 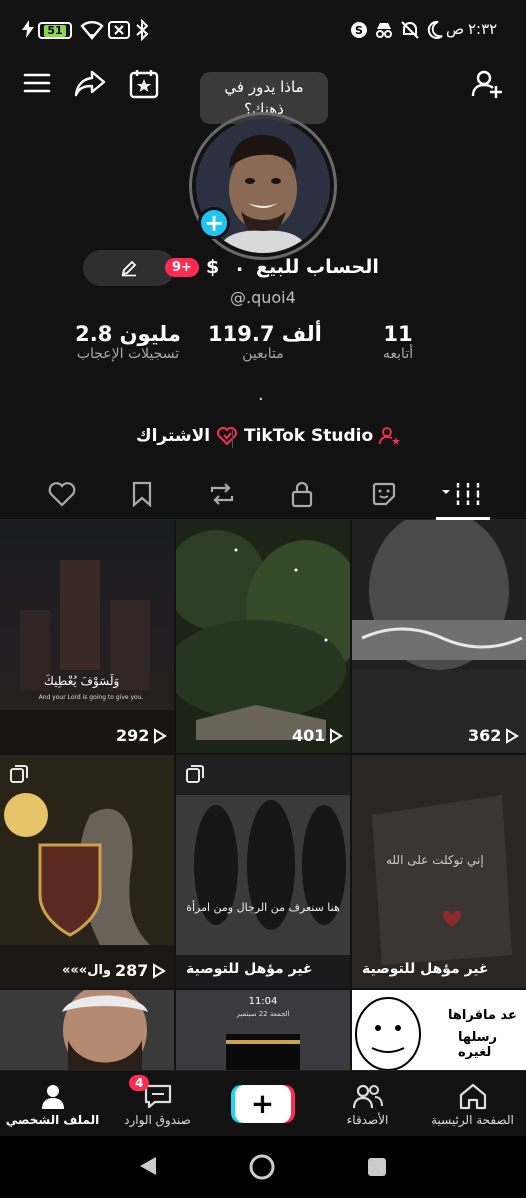 I want to click on caption-prefix: «««وال, so click(x=87, y=970).